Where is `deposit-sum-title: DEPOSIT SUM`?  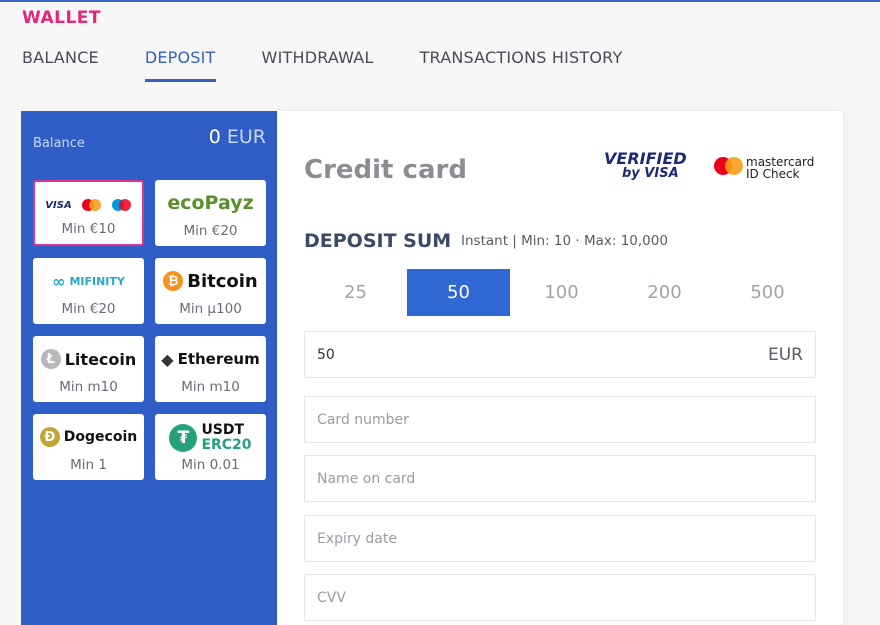
deposit-sum-title: DEPOSIT SUM is located at coordinates (378, 241).